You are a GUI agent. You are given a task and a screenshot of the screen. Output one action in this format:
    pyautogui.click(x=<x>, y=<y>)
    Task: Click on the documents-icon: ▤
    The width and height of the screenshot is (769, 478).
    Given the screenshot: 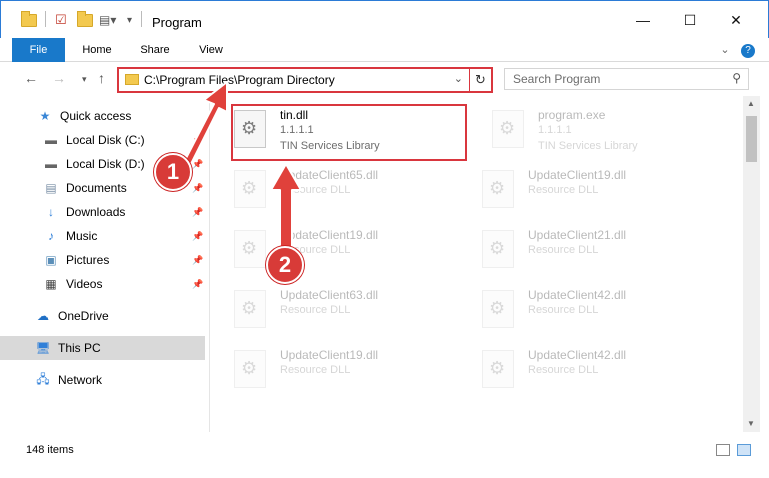 What is the action you would take?
    pyautogui.click(x=51, y=188)
    